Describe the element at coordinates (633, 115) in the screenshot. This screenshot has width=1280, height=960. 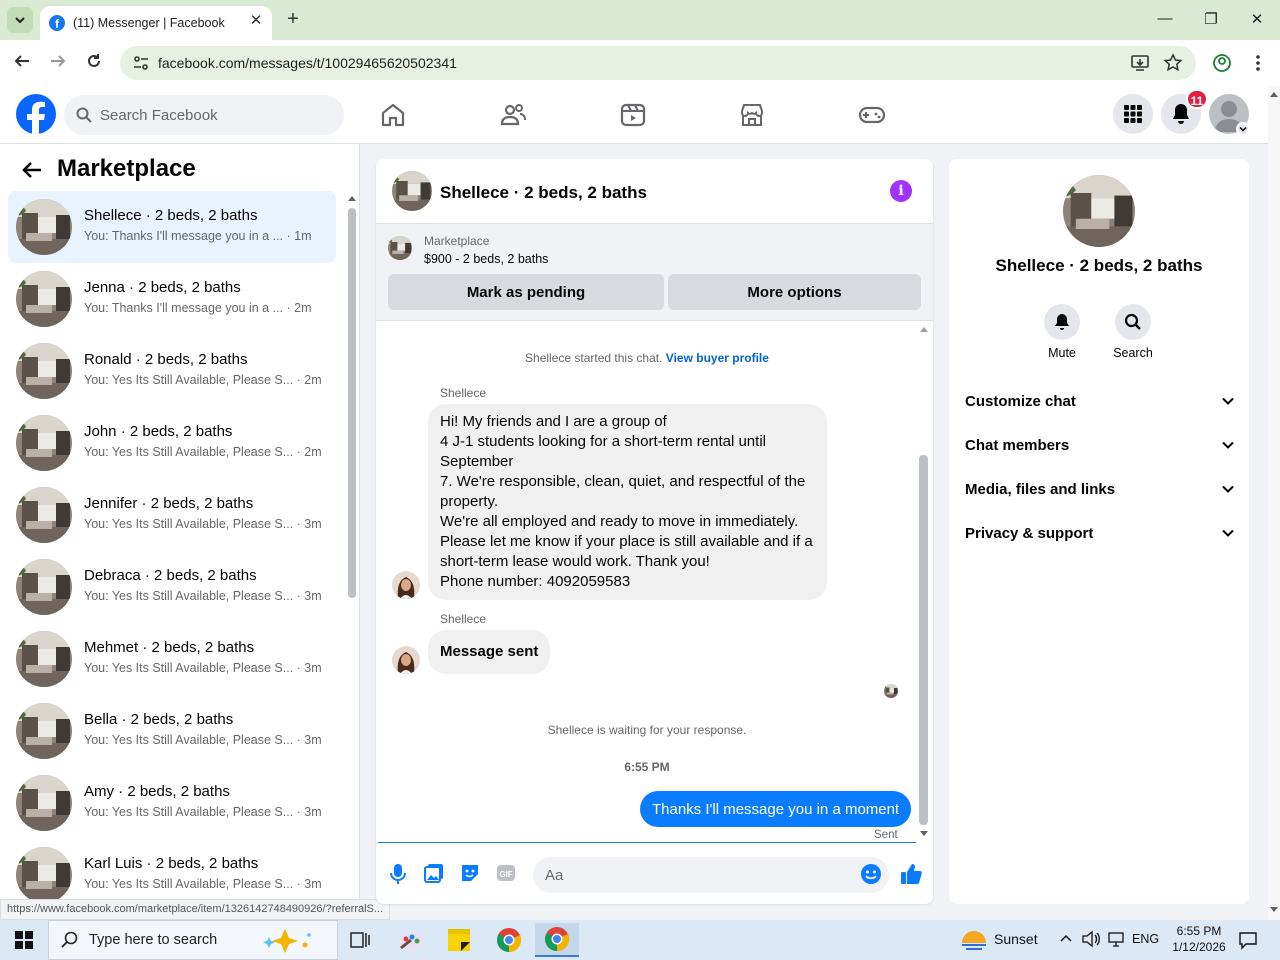
I see `nav-video-icon` at that location.